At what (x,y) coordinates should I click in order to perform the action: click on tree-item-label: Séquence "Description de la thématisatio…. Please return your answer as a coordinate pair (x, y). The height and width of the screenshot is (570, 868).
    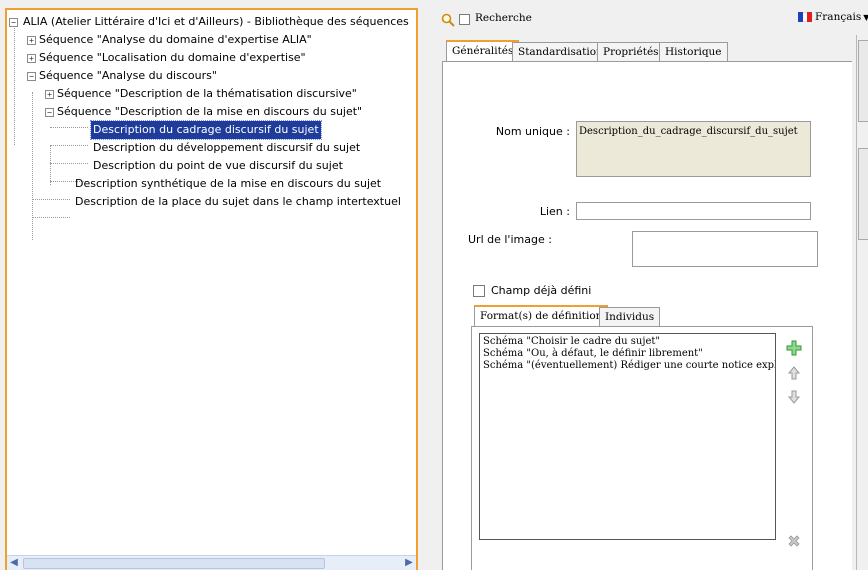
    Looking at the image, I should click on (207, 94).